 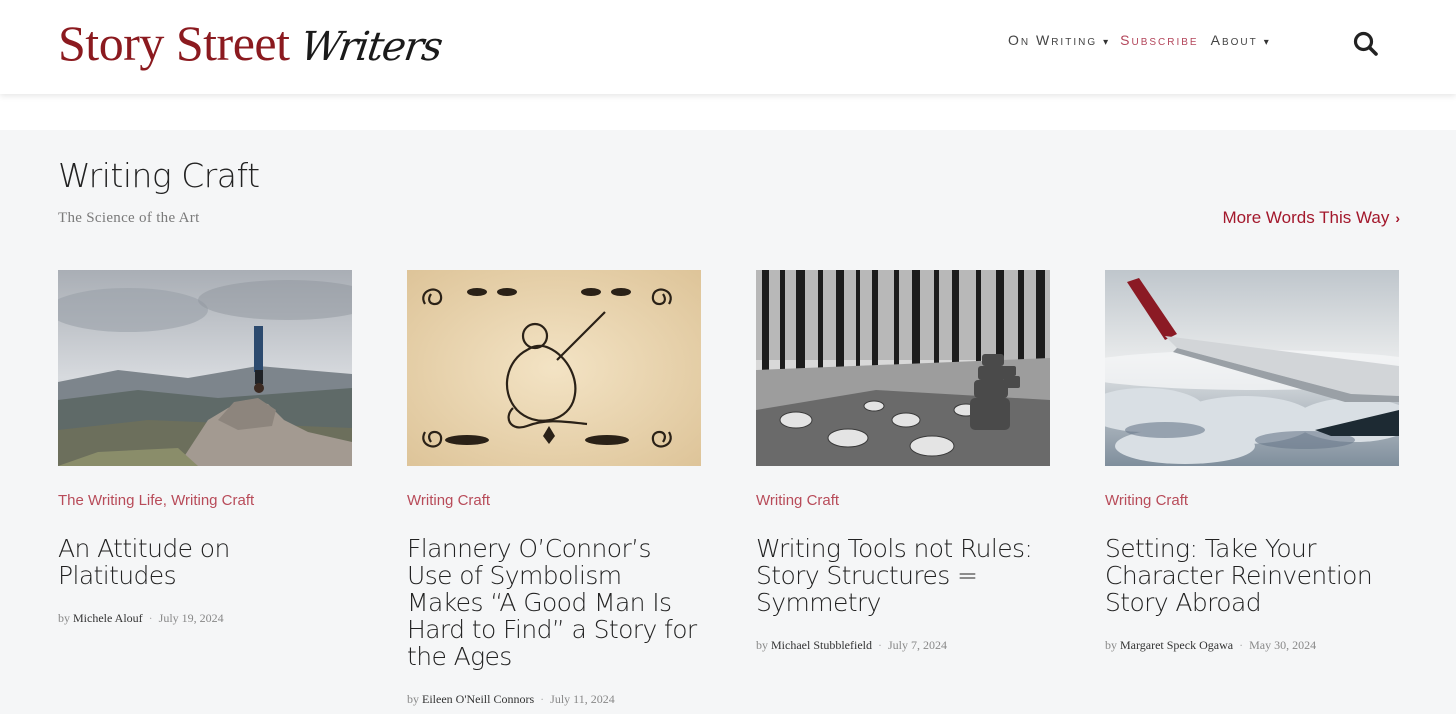 I want to click on more-words-link: More Words This Way ›, so click(x=1311, y=218).